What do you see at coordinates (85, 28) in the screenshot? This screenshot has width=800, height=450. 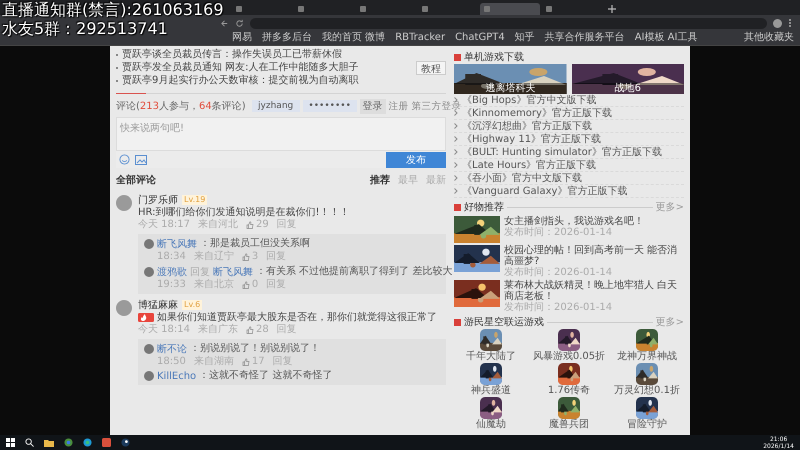 I see `overlay-text: 水友5群：292513741` at bounding box center [85, 28].